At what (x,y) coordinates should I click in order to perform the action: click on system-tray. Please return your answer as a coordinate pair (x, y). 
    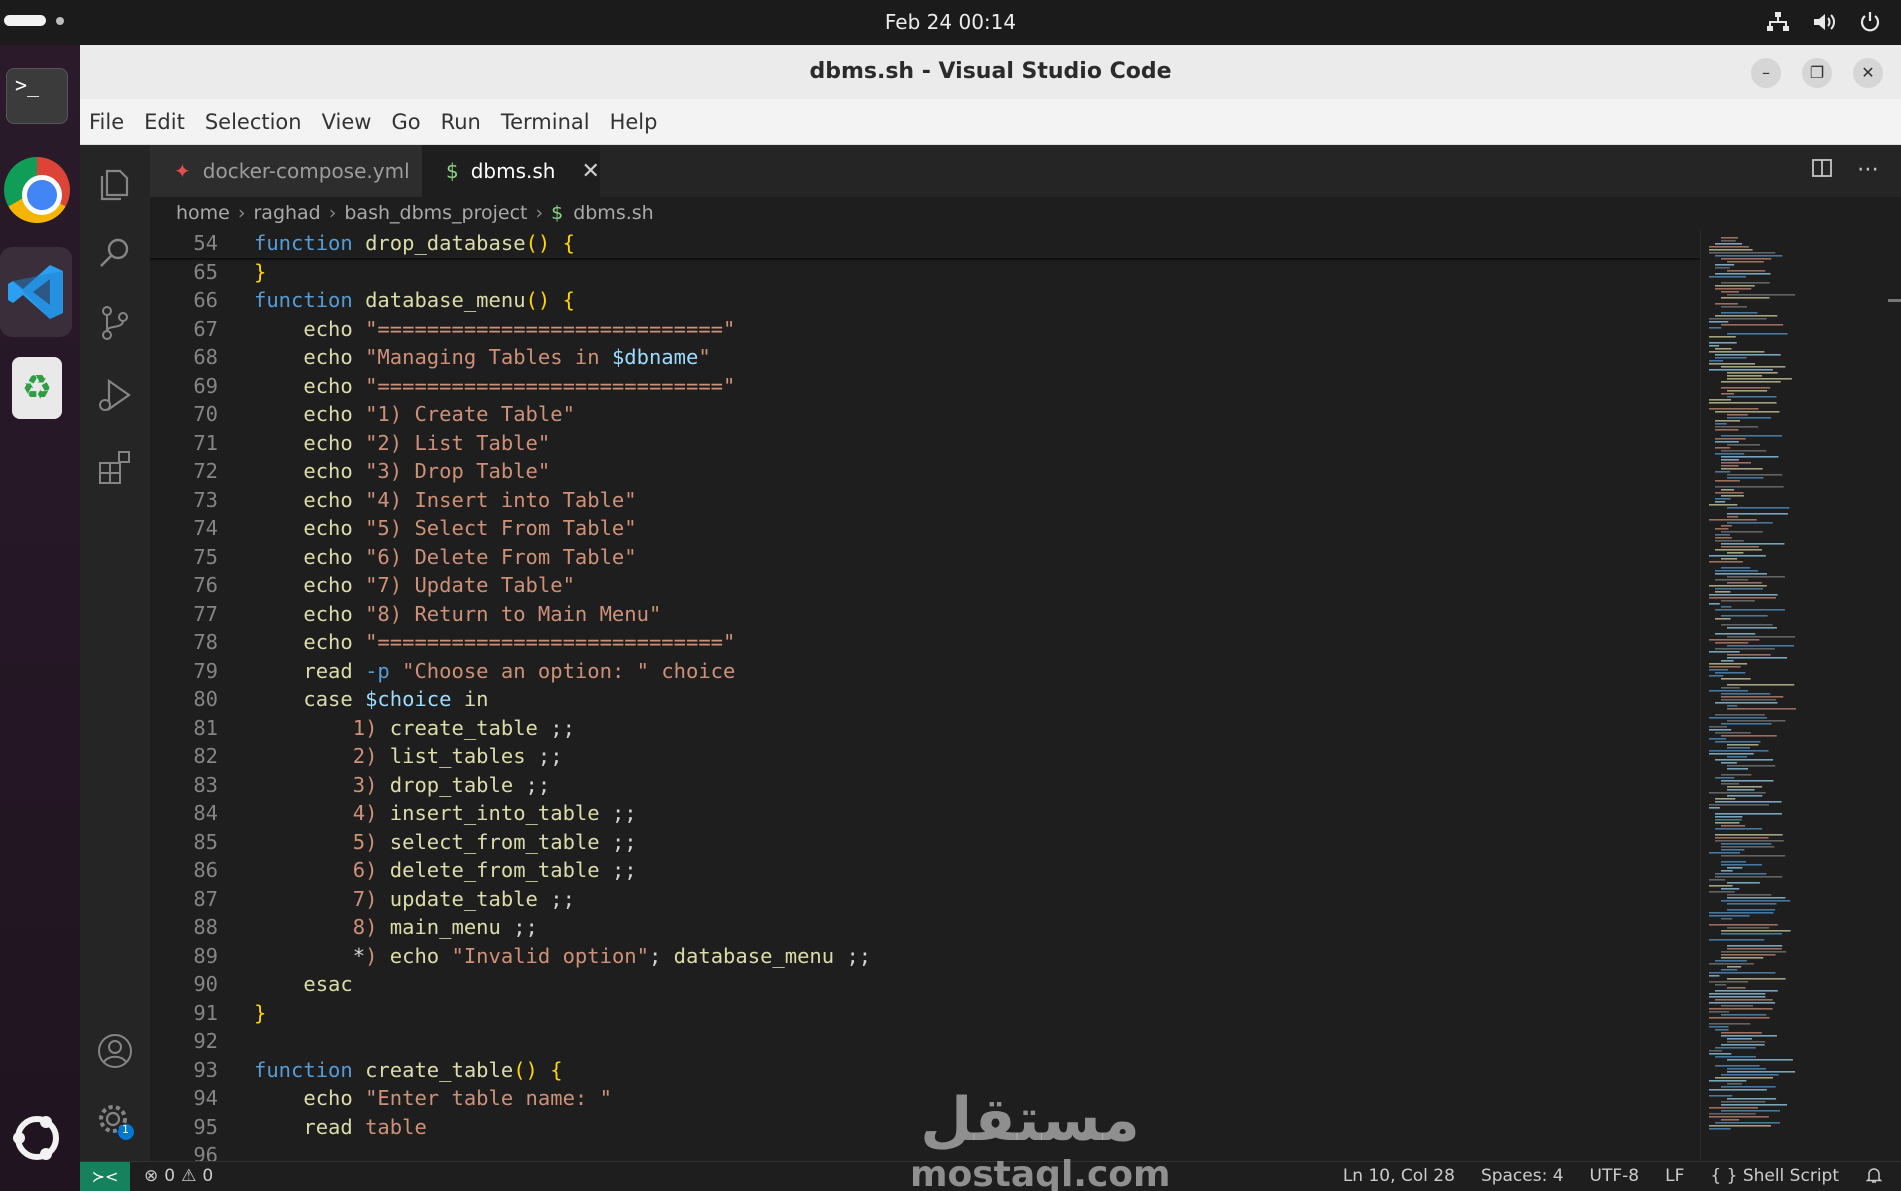
    Looking at the image, I should click on (1824, 22).